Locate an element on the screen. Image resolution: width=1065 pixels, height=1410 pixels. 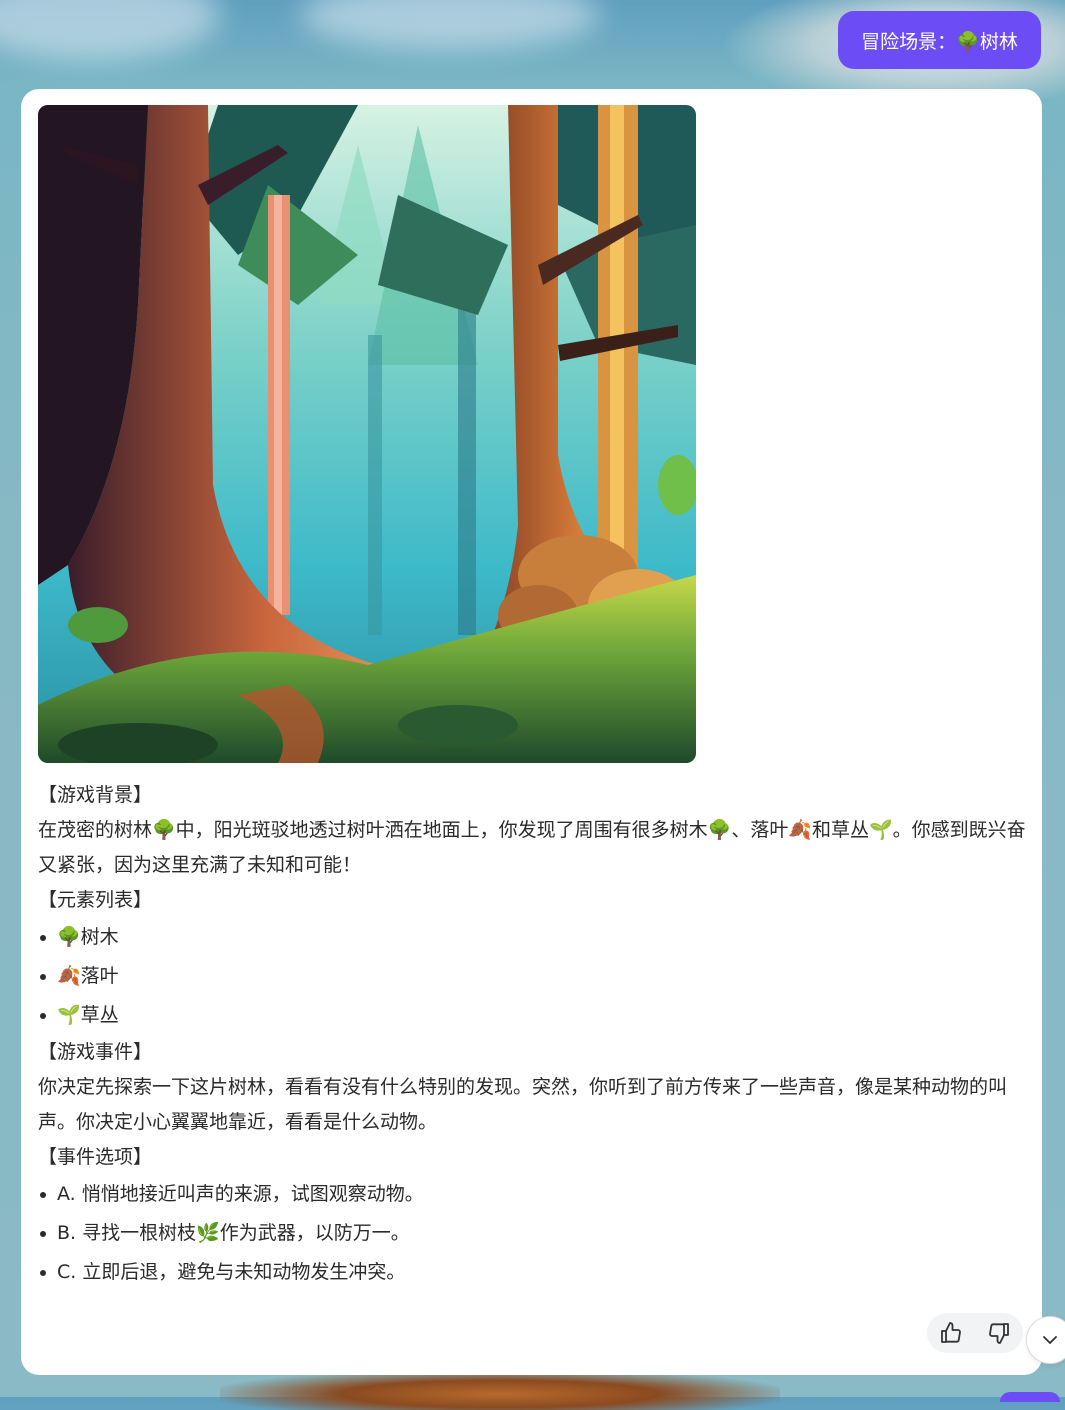
element-item-leaves: 🍂落叶 is located at coordinates (533, 976).